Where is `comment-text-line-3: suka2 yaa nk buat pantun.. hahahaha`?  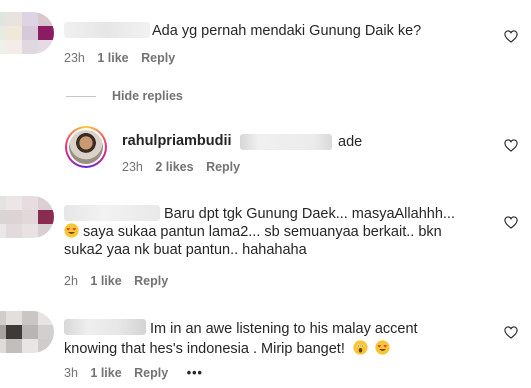 comment-text-line-3: suka2 yaa nk buat pantun.. hahahaha is located at coordinates (185, 250).